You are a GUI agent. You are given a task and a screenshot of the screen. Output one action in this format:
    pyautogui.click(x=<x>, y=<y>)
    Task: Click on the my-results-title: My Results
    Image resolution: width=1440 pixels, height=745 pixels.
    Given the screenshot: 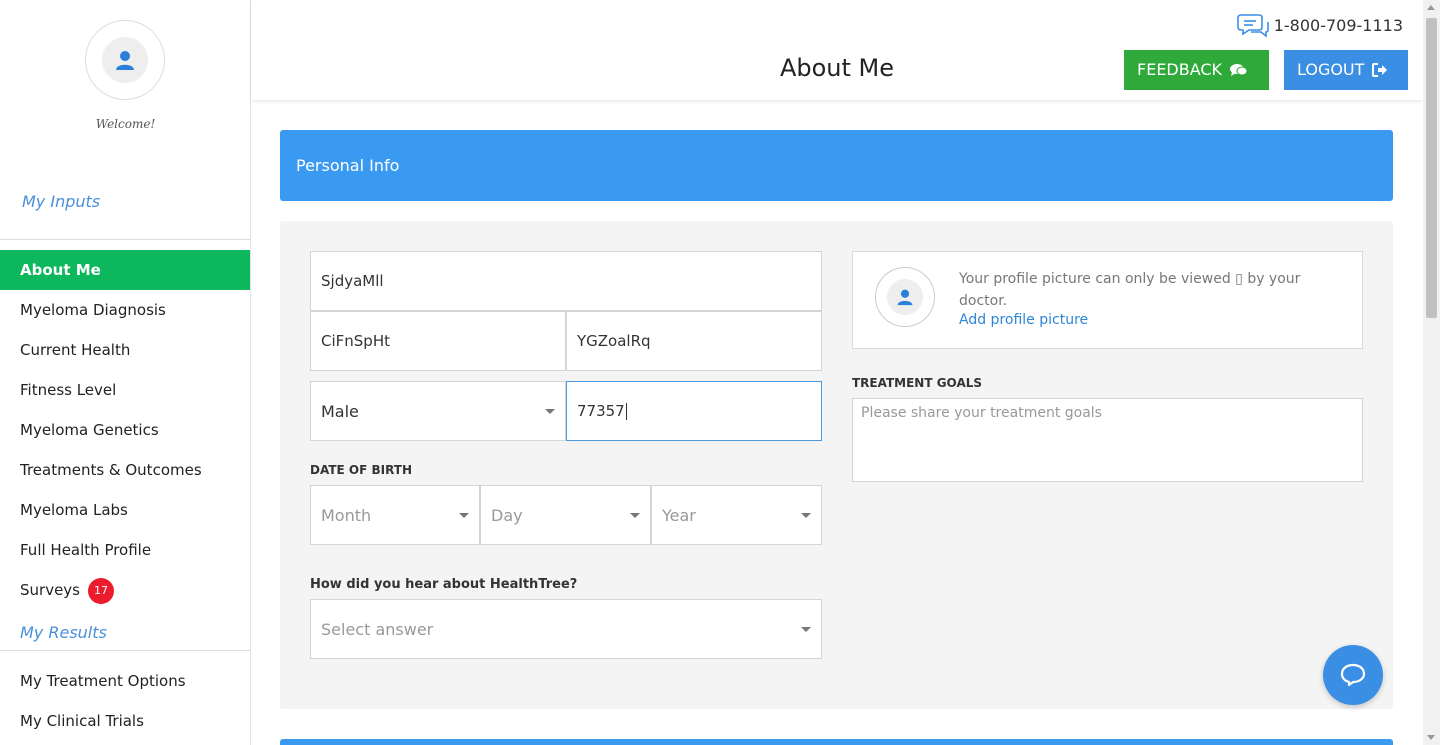 What is the action you would take?
    pyautogui.click(x=63, y=632)
    